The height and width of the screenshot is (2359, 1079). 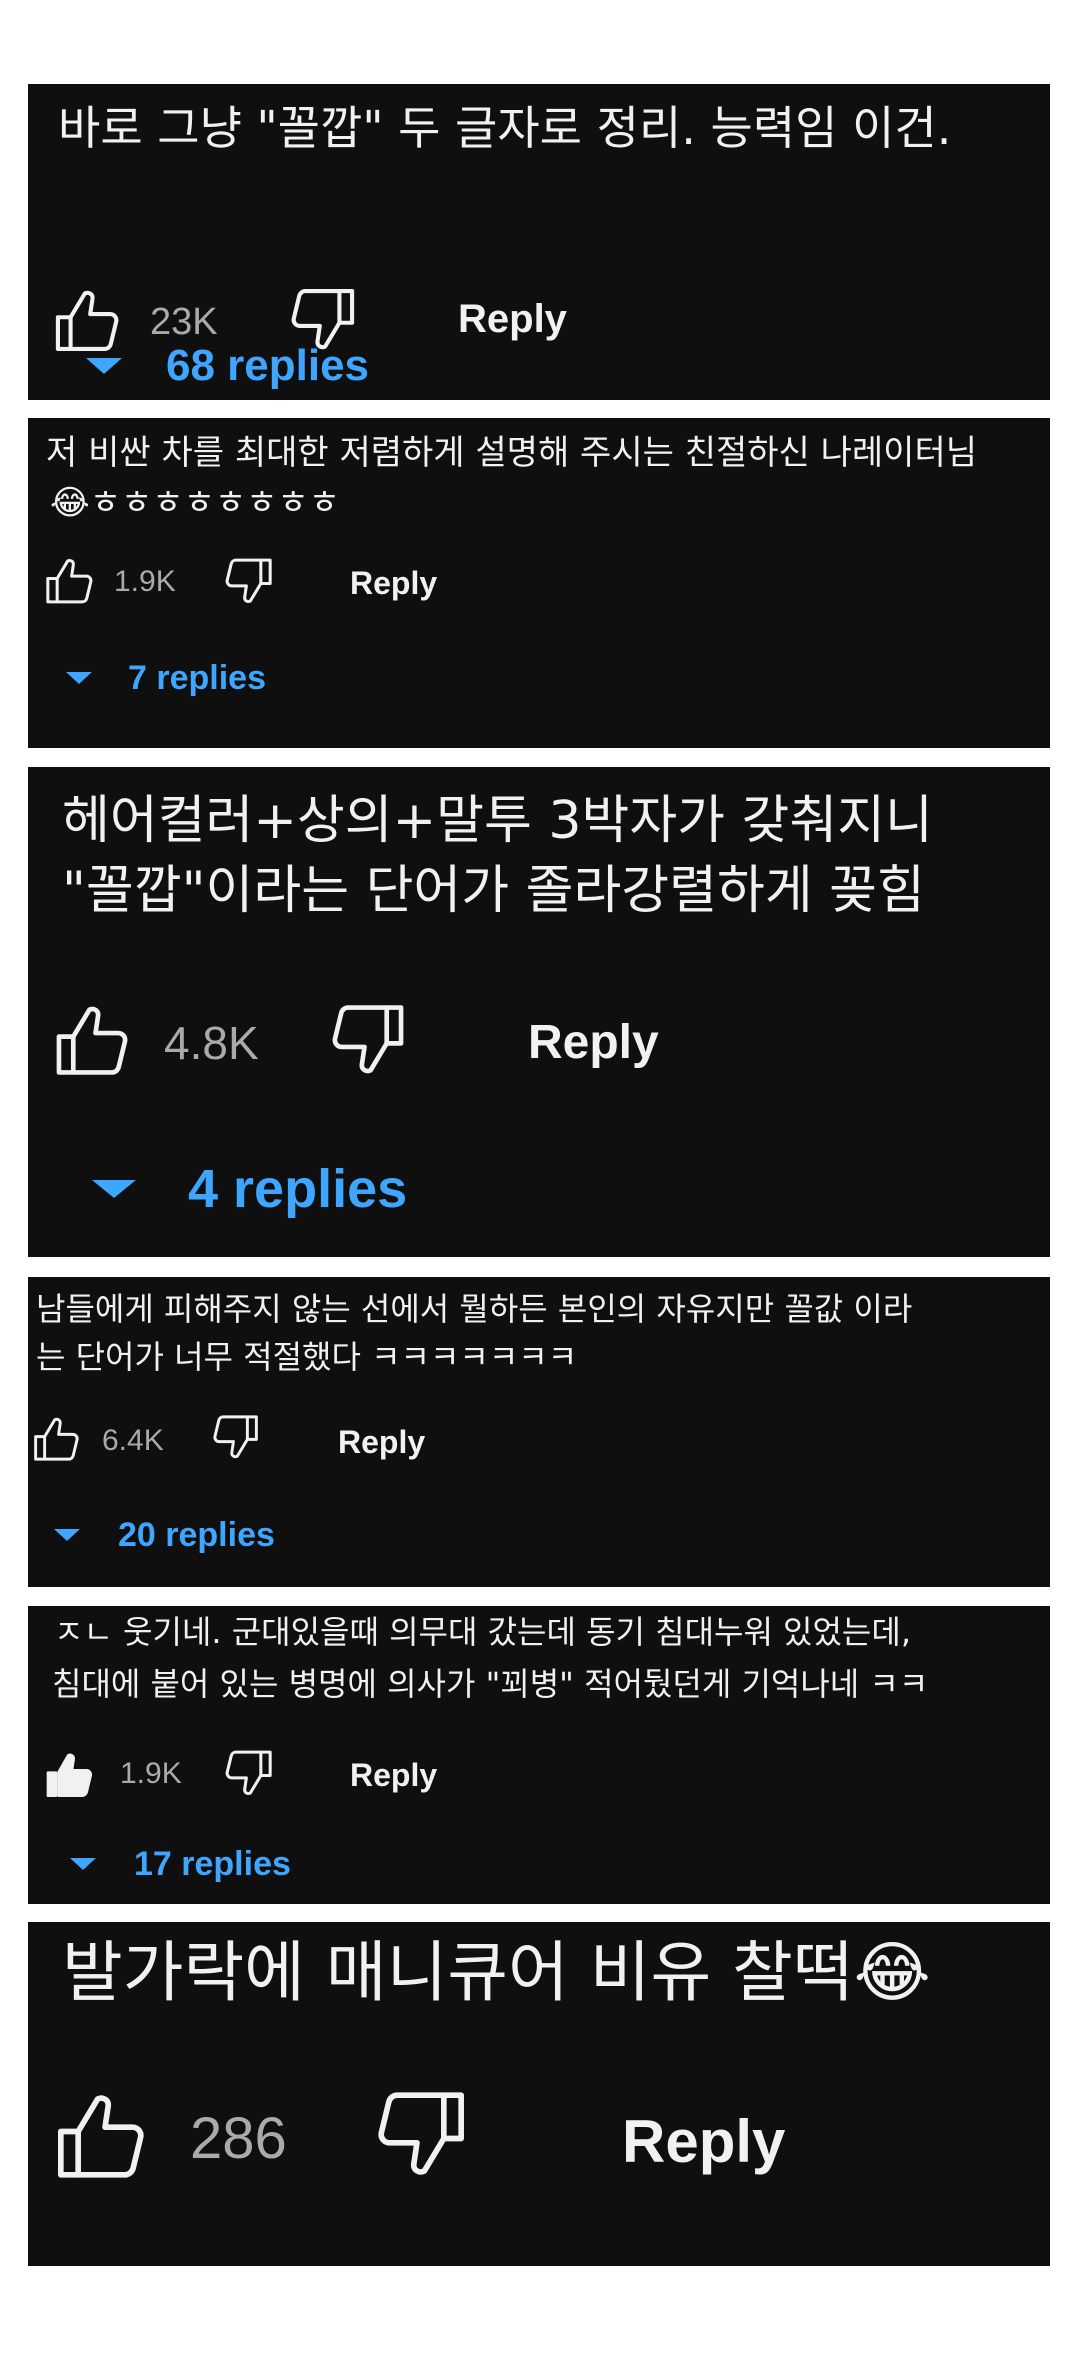 I want to click on view-replies-button: 68 replies, so click(x=227, y=366).